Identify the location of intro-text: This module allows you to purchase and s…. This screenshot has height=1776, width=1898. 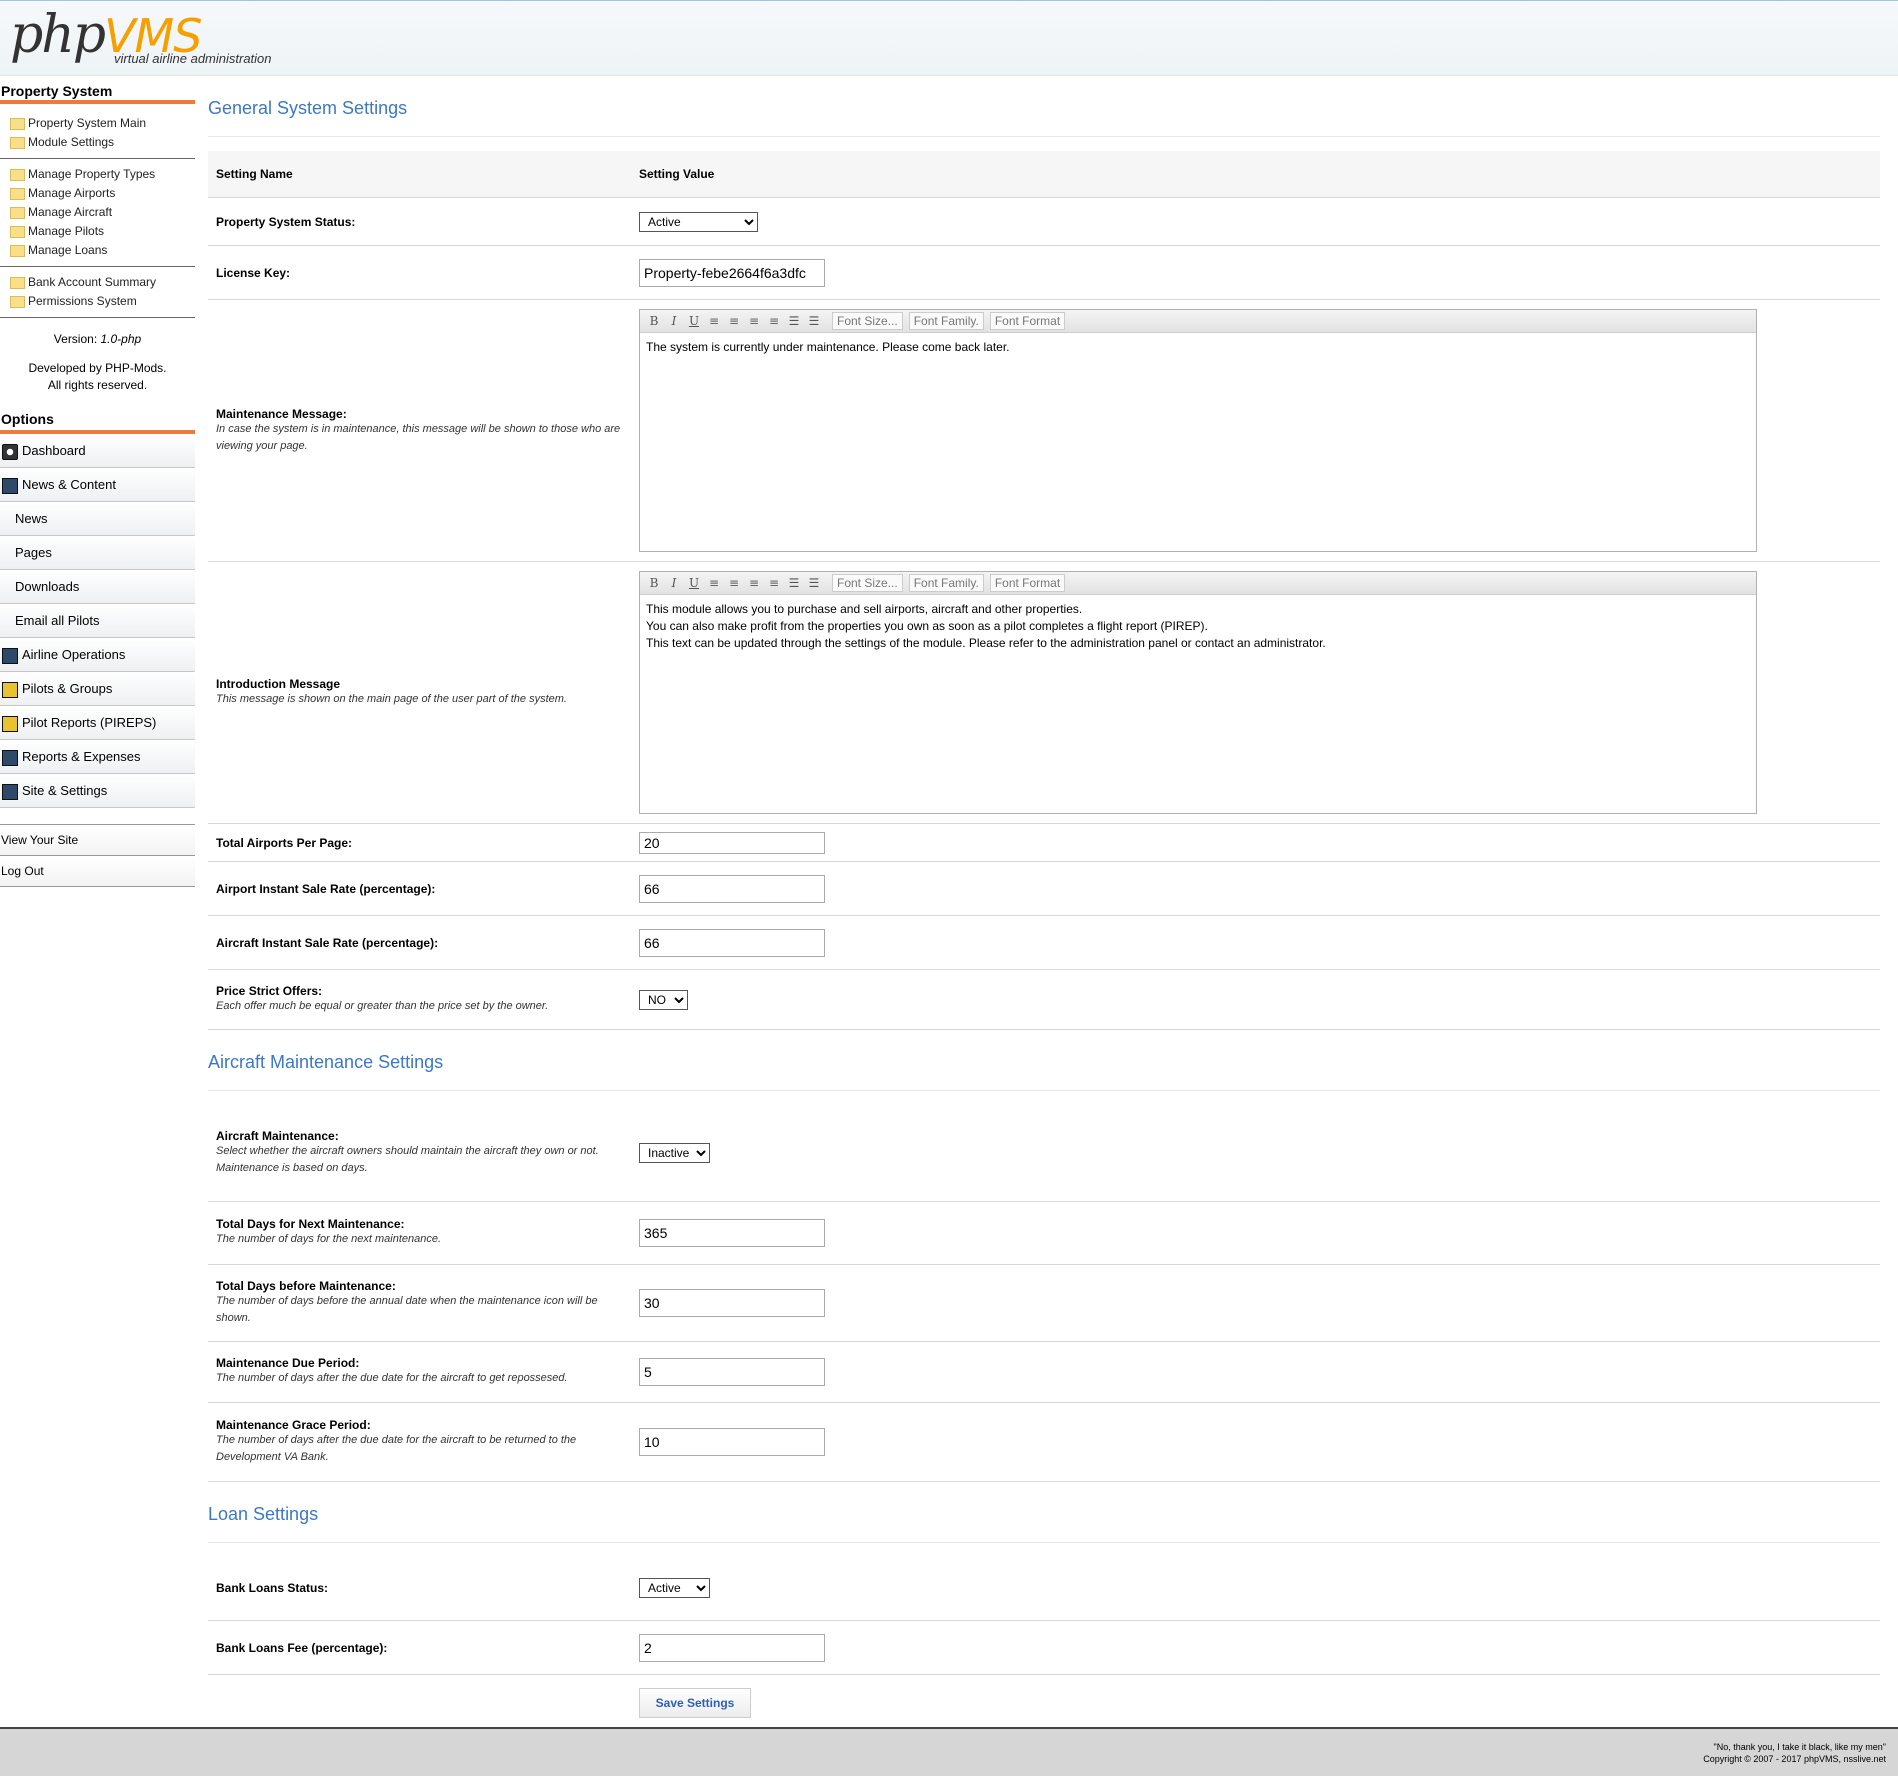
(1198, 704).